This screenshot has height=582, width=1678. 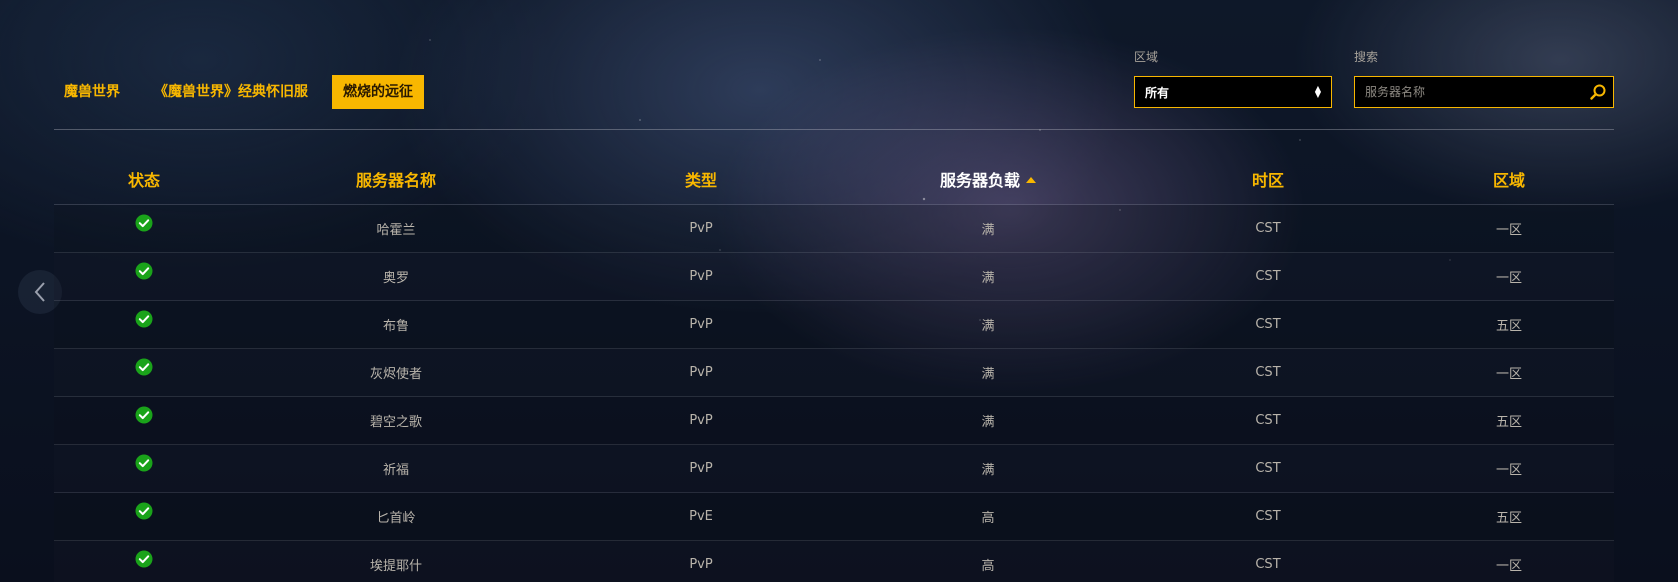 What do you see at coordinates (1366, 57) in the screenshot?
I see `search-label: 搜索` at bounding box center [1366, 57].